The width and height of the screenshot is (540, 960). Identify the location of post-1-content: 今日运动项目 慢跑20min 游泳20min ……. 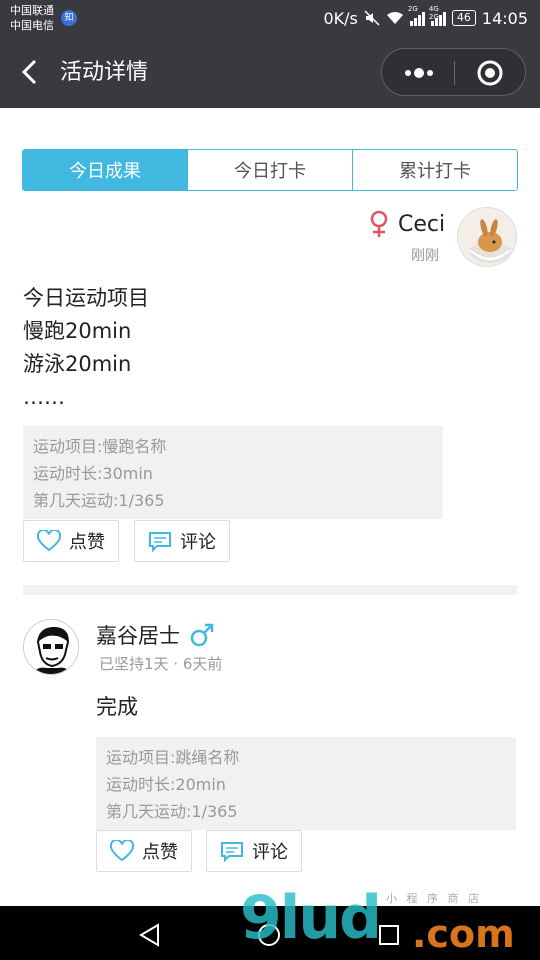
(86, 348).